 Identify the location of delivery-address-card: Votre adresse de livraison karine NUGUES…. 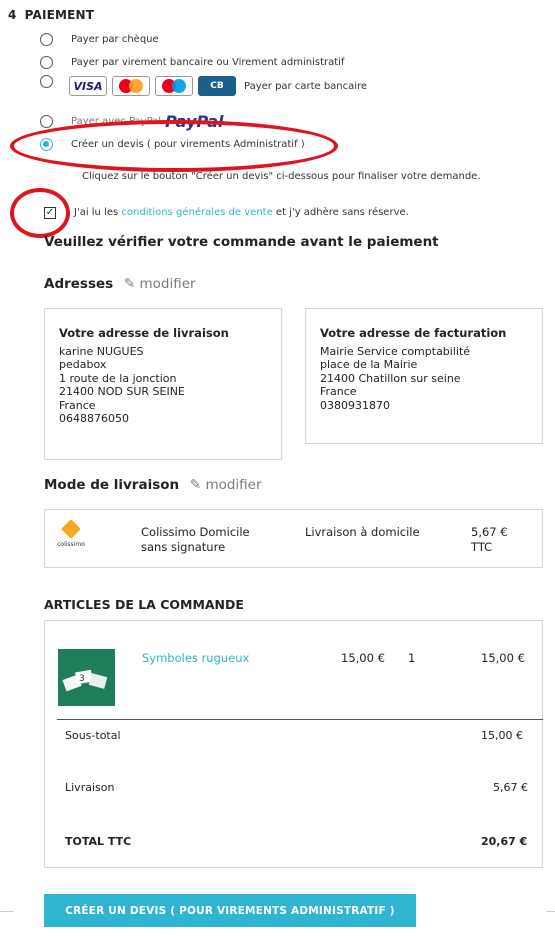
(163, 384).